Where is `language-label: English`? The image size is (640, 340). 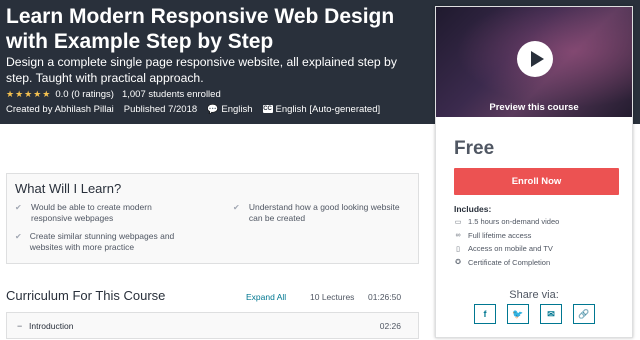 language-label: English is located at coordinates (237, 109).